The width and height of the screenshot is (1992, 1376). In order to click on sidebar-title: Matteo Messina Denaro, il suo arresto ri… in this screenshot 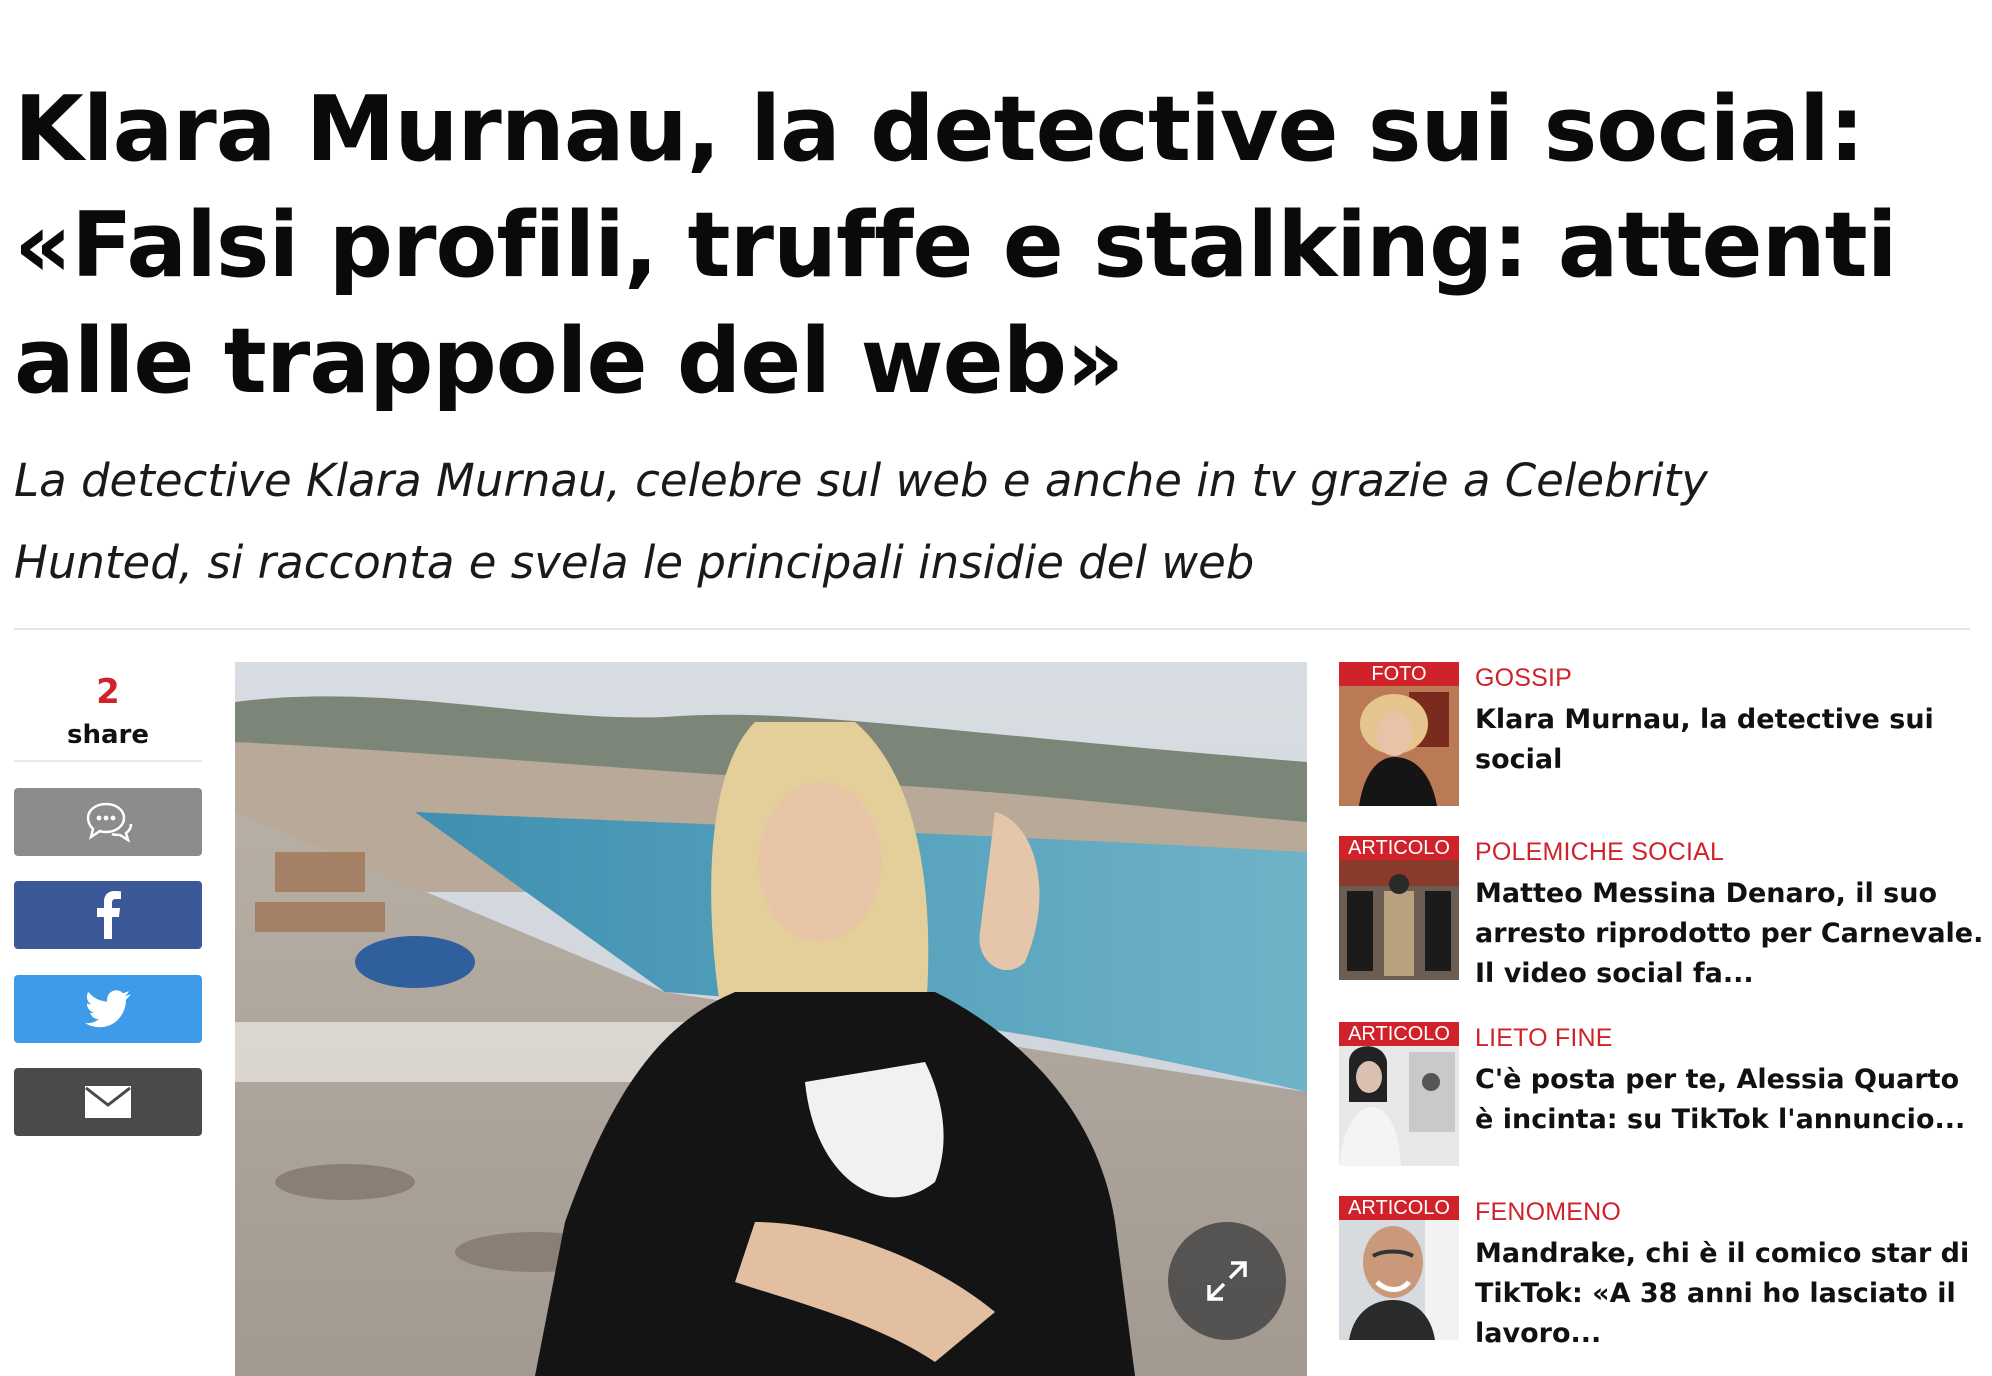, I will do `click(1730, 934)`.